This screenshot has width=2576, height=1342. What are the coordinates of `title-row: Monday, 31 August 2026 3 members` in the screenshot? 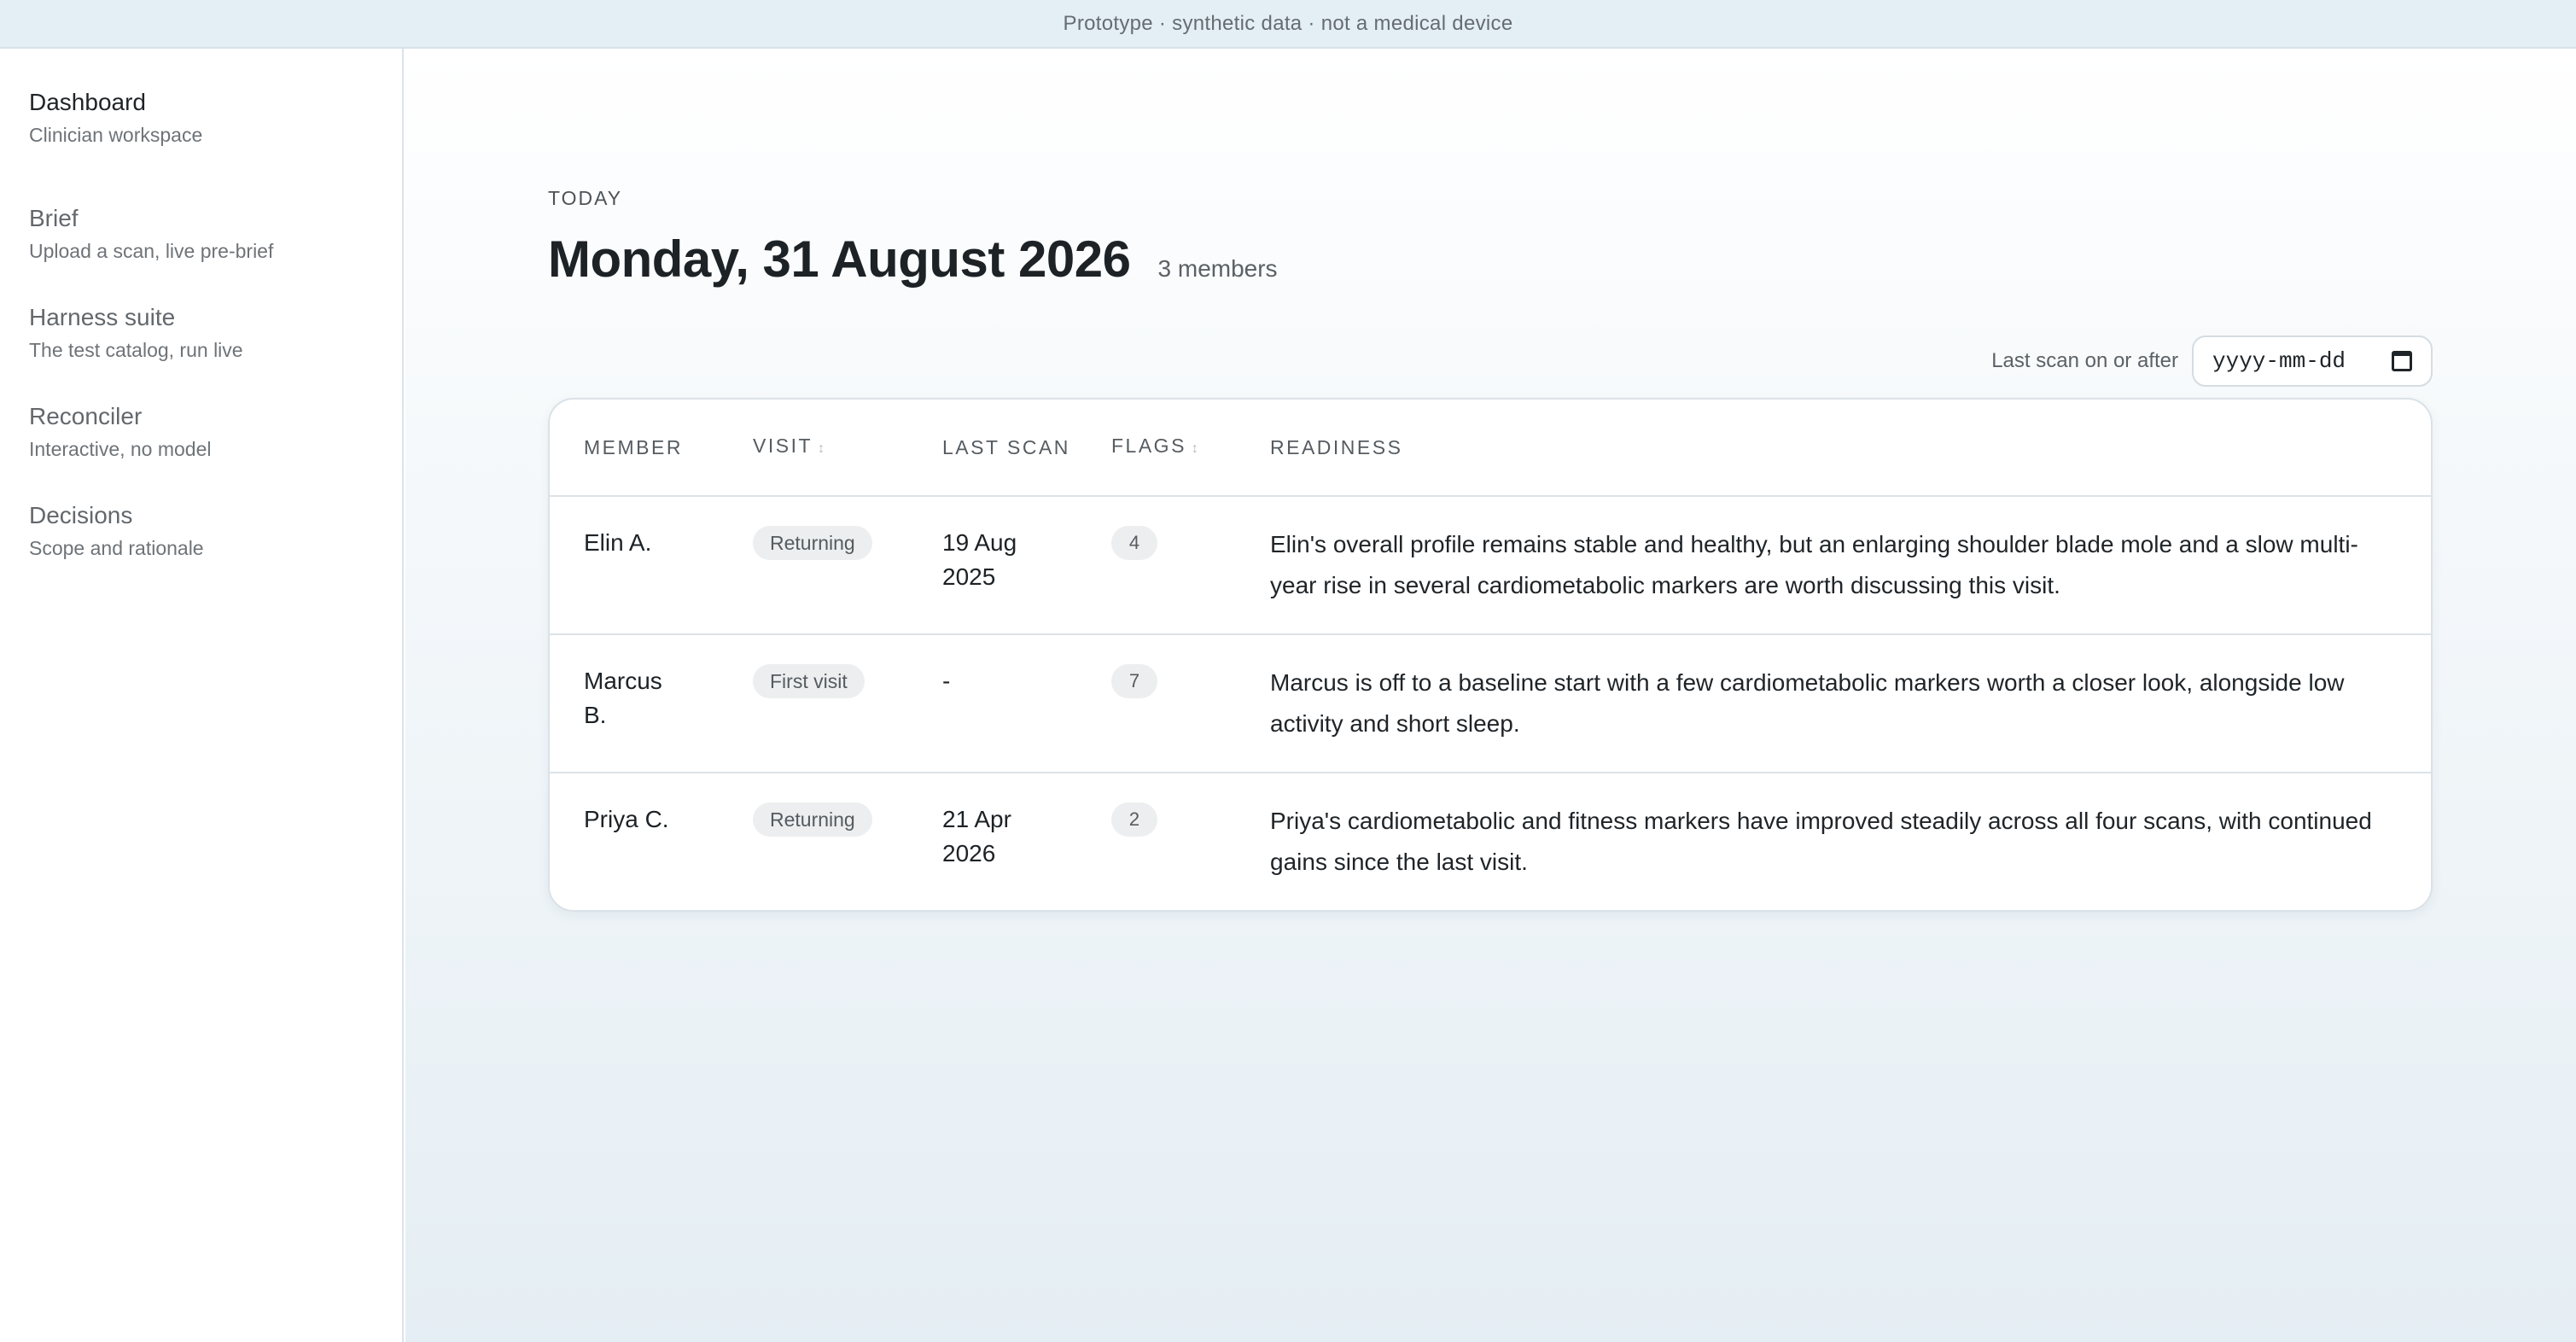 It's located at (1490, 259).